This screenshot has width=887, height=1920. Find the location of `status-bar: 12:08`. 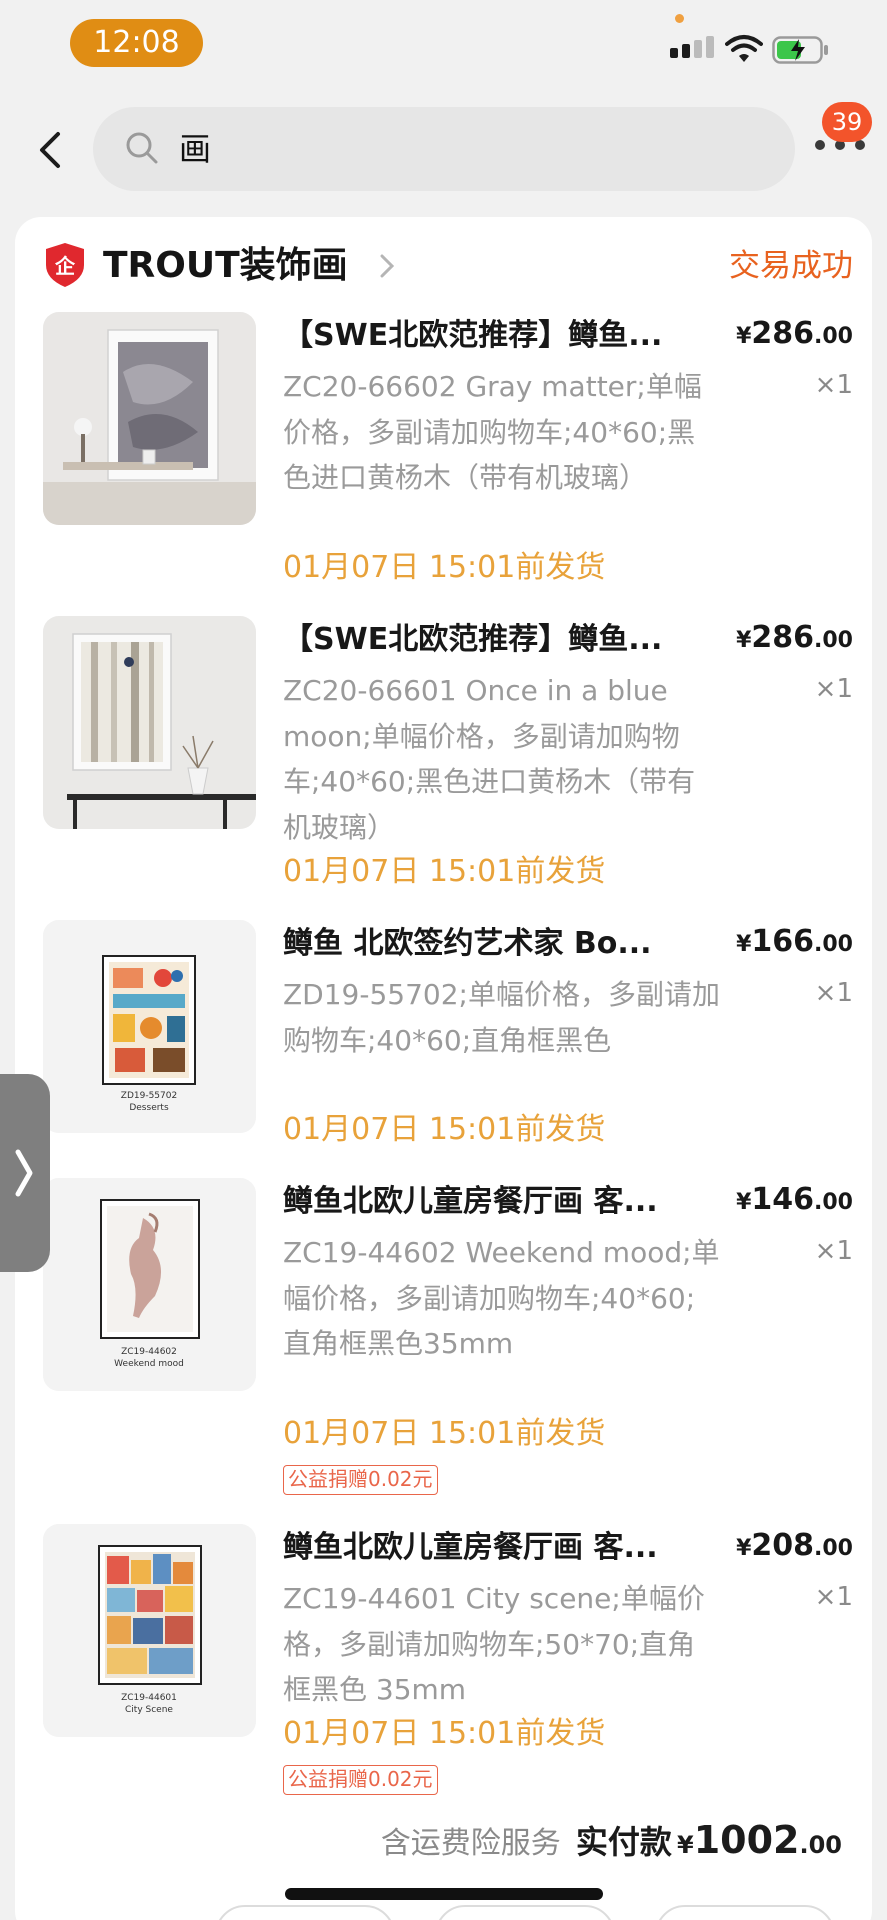

status-bar: 12:08 is located at coordinates (443, 45).